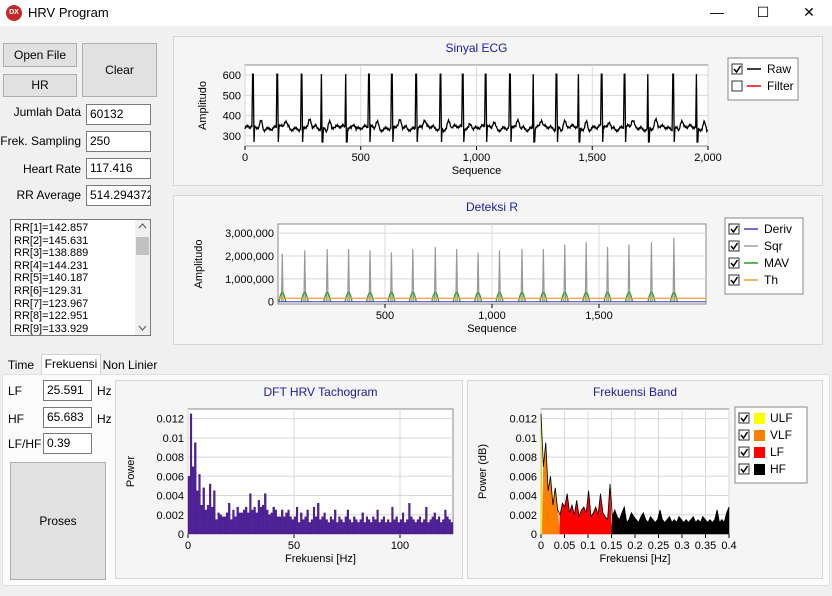  I want to click on clear-button: Clear, so click(119, 70).